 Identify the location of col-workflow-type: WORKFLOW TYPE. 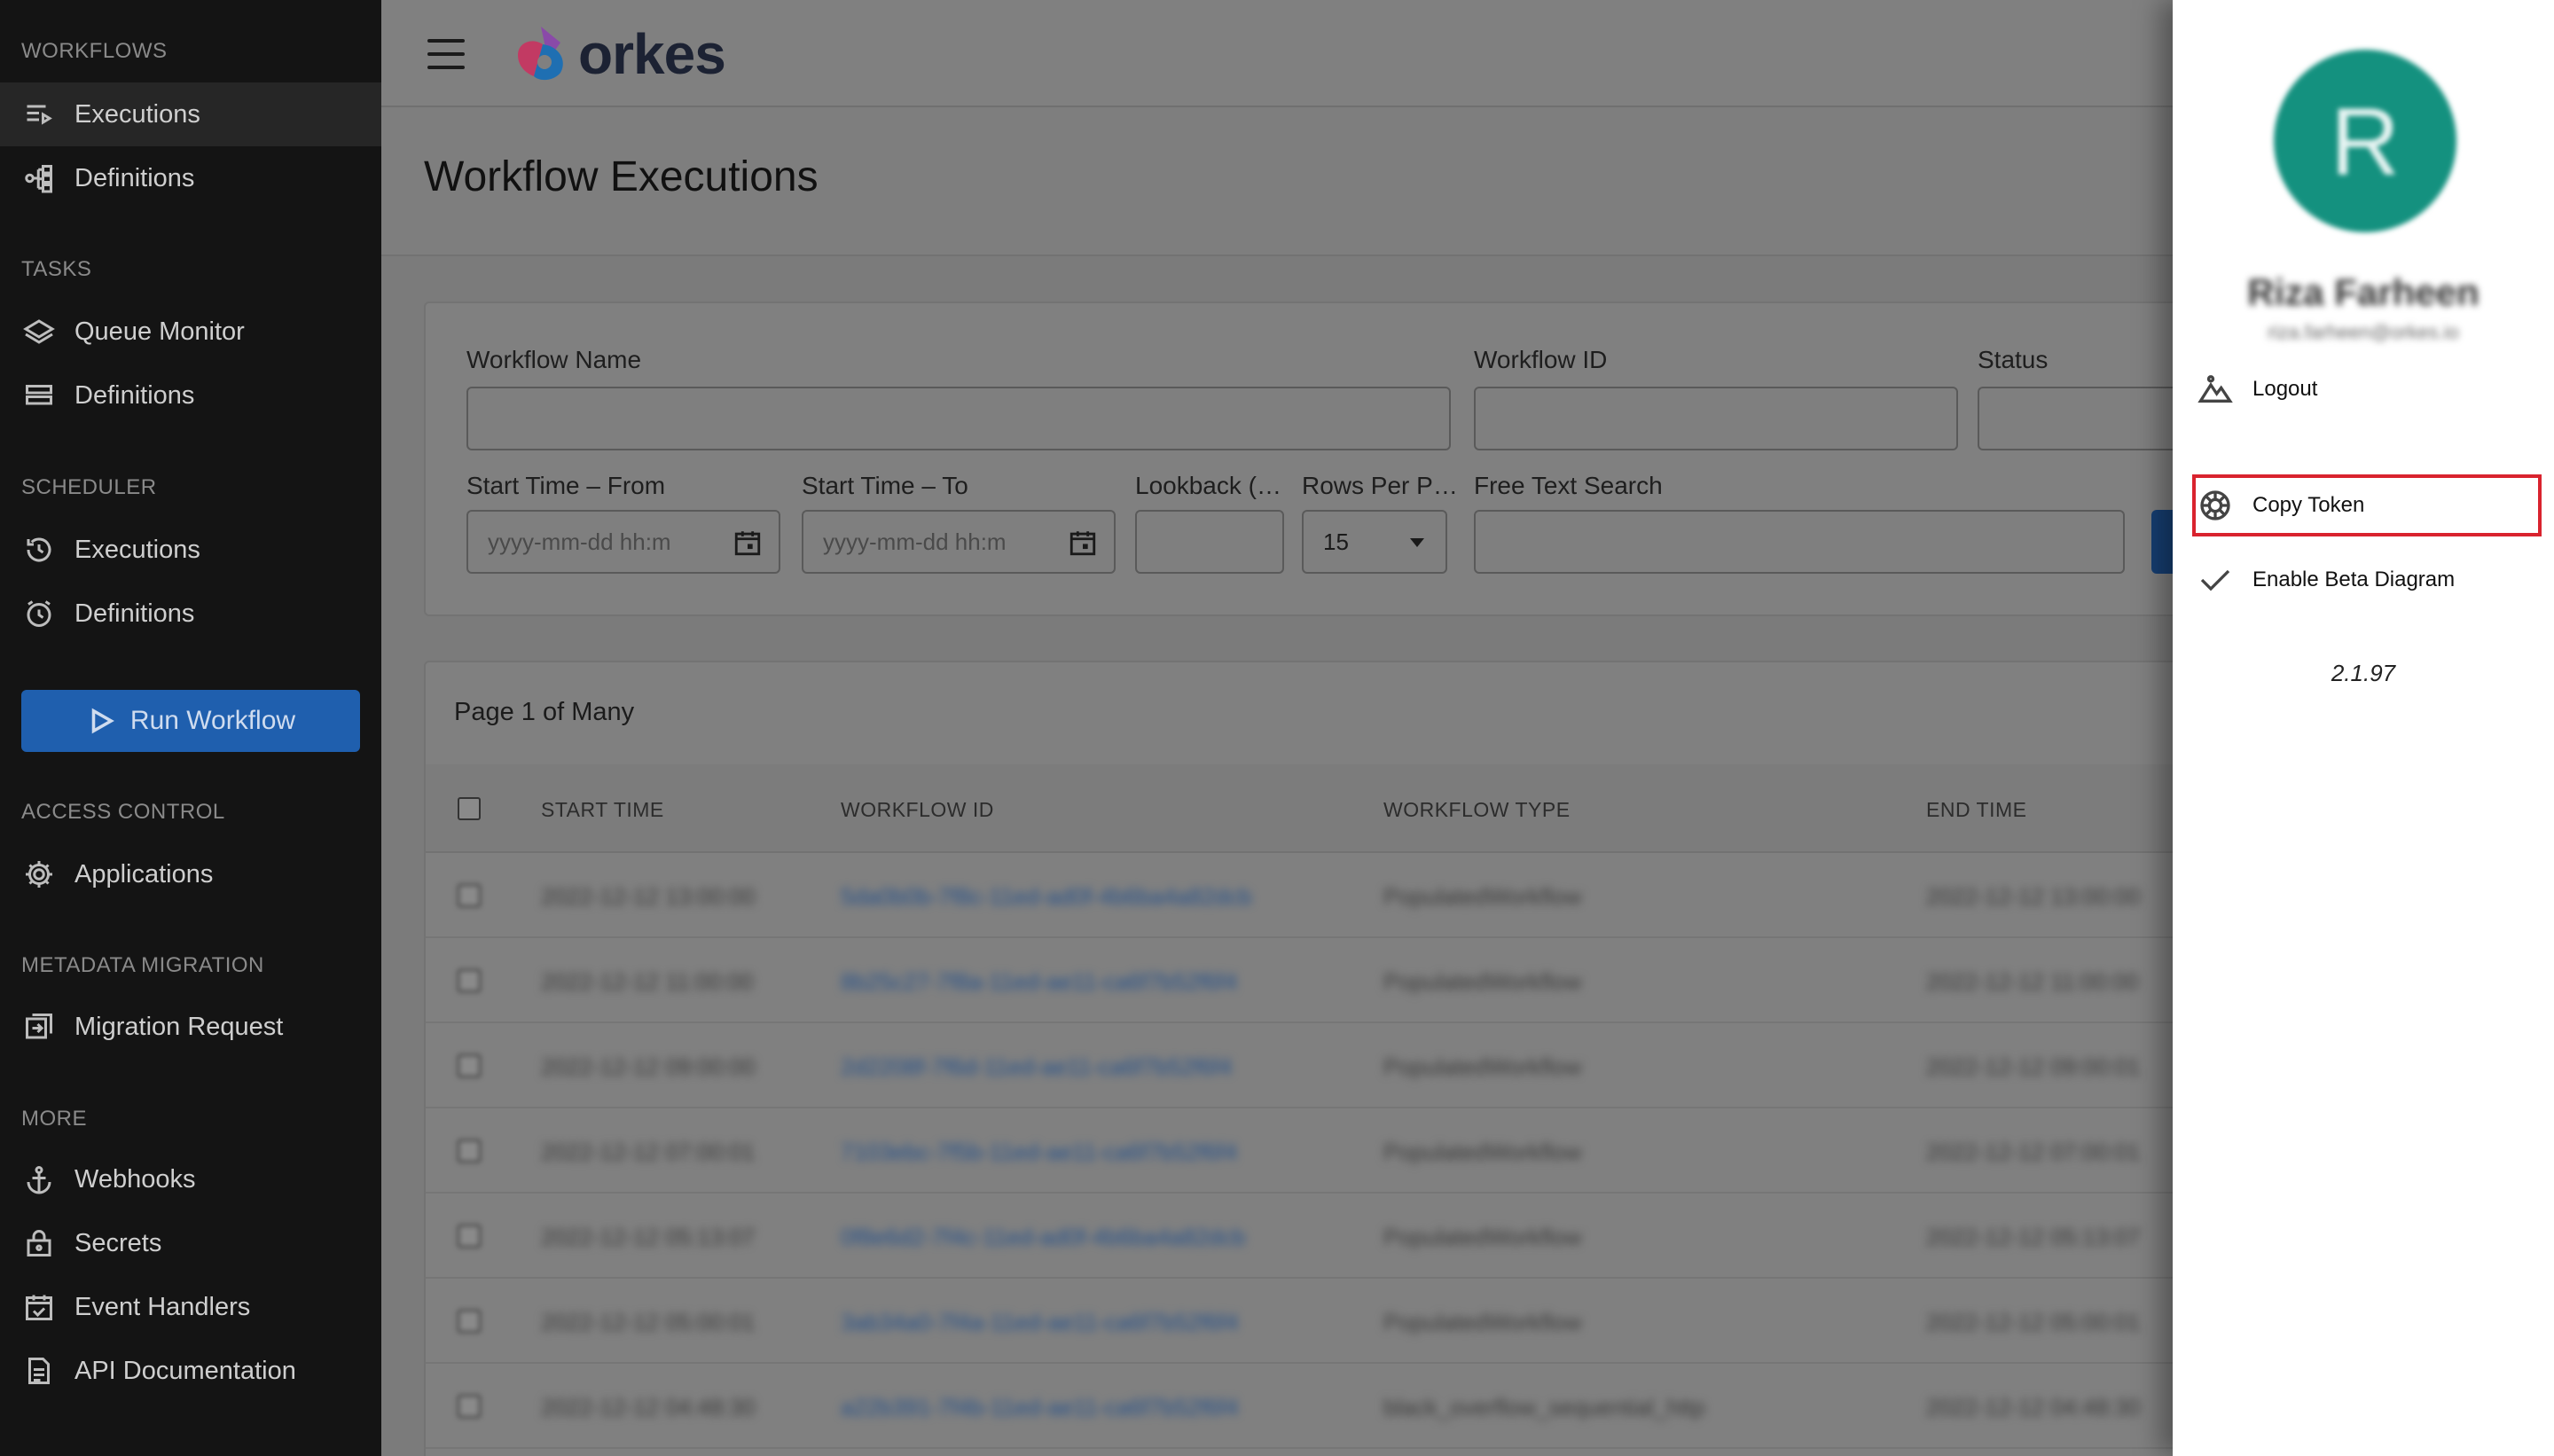
(1477, 810).